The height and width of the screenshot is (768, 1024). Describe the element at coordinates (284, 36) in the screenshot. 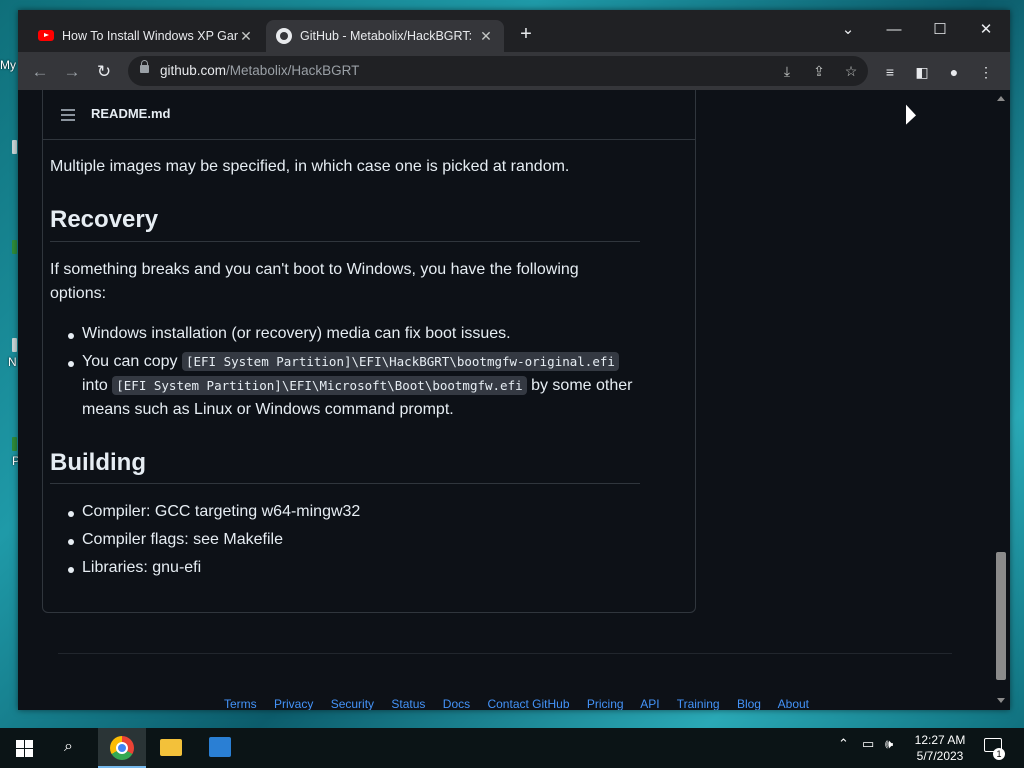

I see `github-icon` at that location.